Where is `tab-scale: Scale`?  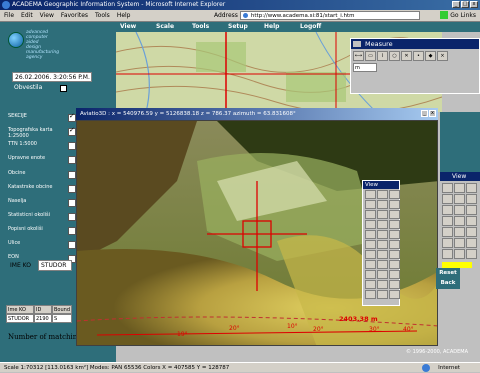 tab-scale: Scale is located at coordinates (174, 27).